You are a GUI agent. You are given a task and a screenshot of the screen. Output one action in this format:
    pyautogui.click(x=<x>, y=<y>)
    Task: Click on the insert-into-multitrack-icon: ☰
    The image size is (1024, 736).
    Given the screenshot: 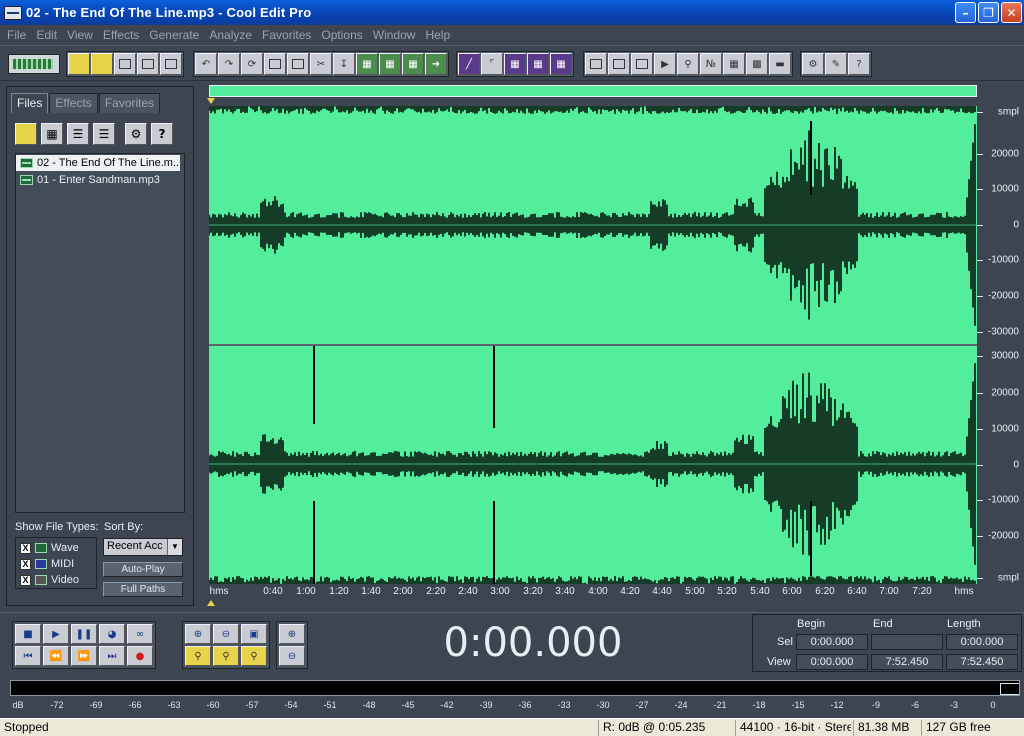 What is the action you would take?
    pyautogui.click(x=78, y=134)
    